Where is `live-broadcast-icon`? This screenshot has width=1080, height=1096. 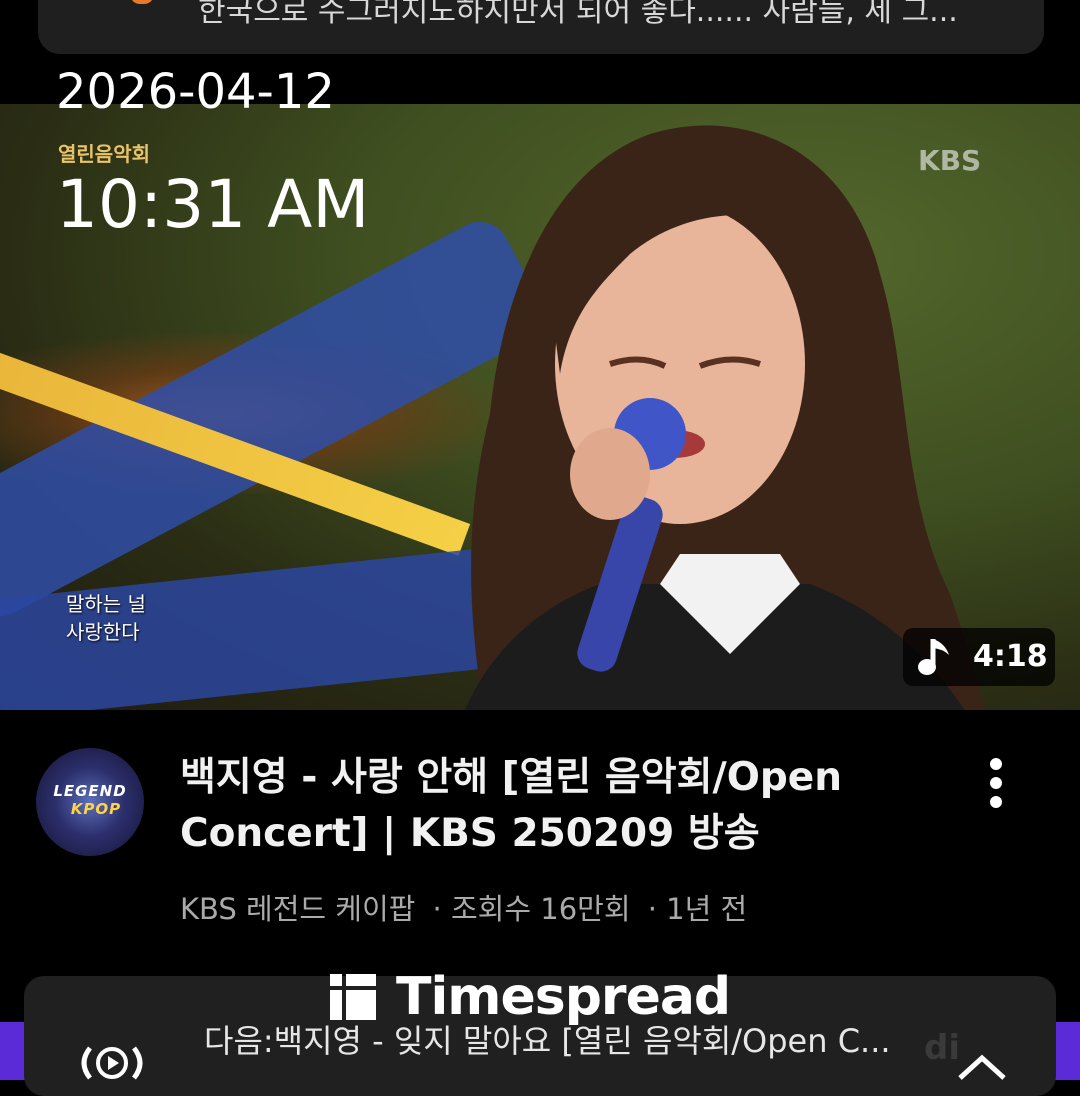 live-broadcast-icon is located at coordinates (112, 1063).